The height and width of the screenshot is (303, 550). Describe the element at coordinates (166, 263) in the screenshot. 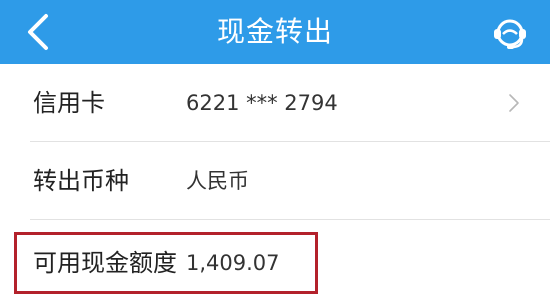

I see `highlight-annotation-box` at that location.